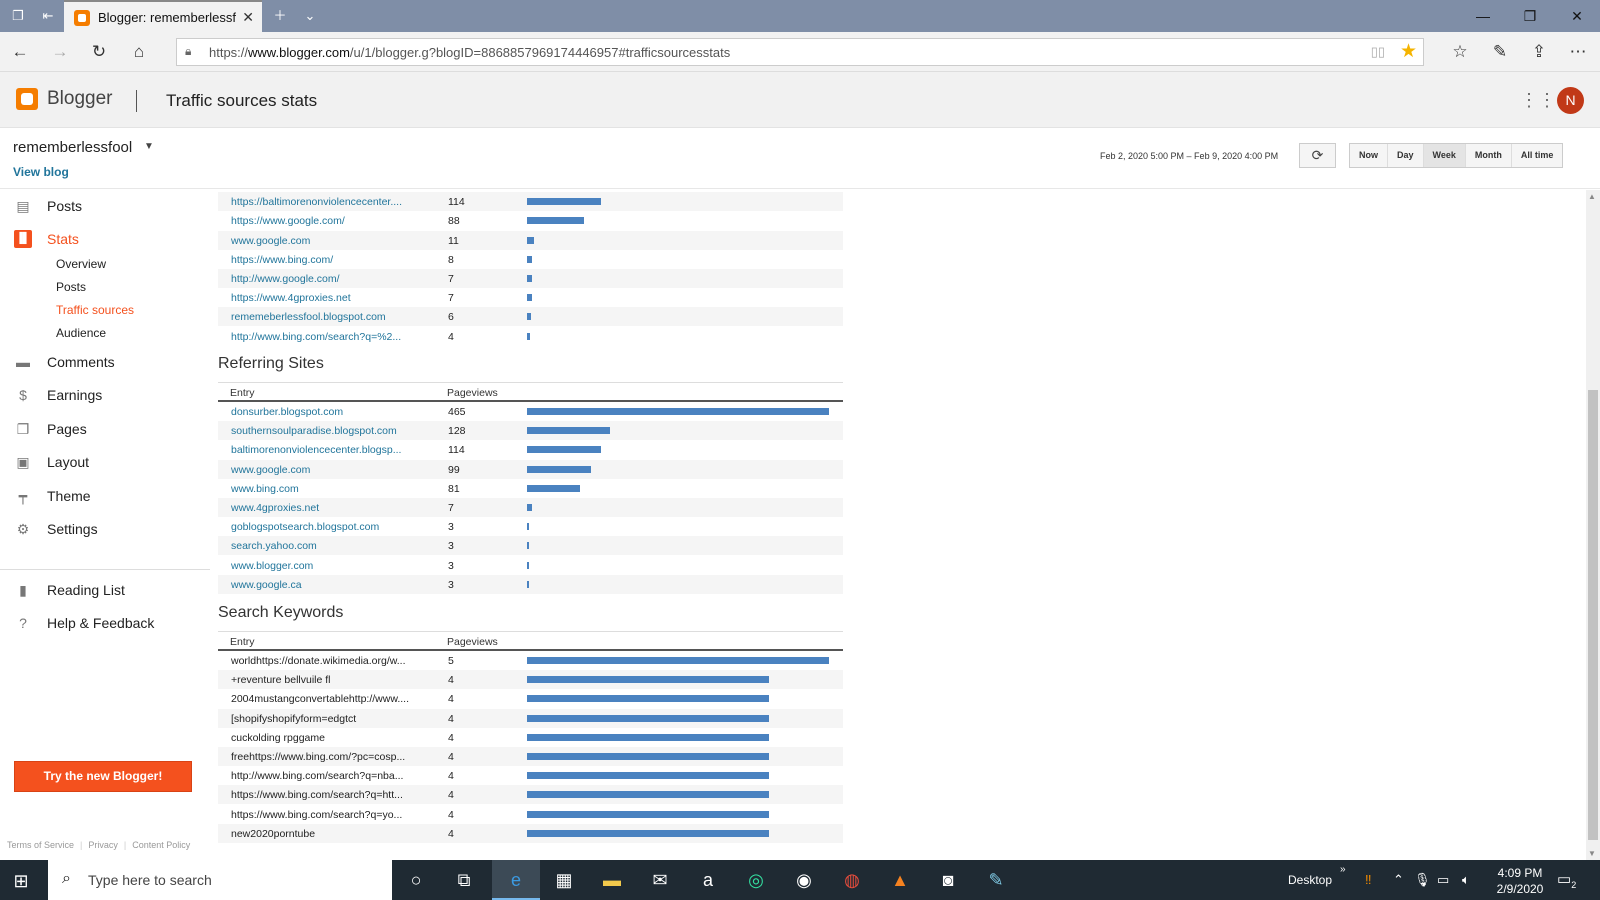  I want to click on row-entry: rememeberlessfool.blogspot.com, so click(321, 317).